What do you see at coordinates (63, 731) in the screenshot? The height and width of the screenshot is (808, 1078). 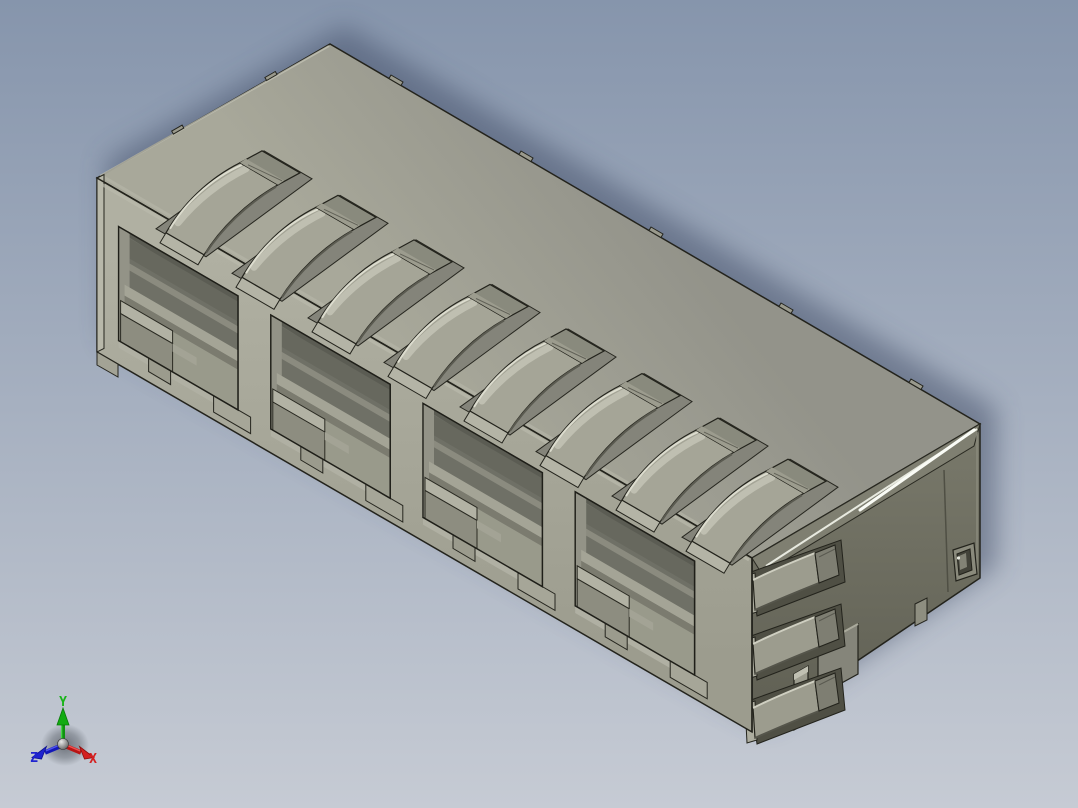 I see `axis-triad: Y X Z` at bounding box center [63, 731].